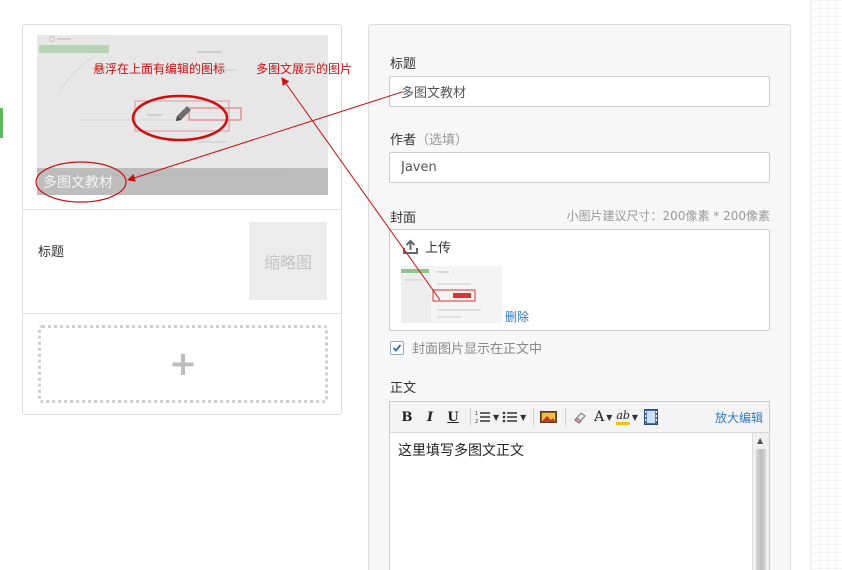 Image resolution: width=842 pixels, height=570 pixels. Describe the element at coordinates (78, 183) in the screenshot. I see `cover-title: 多图文教材` at that location.